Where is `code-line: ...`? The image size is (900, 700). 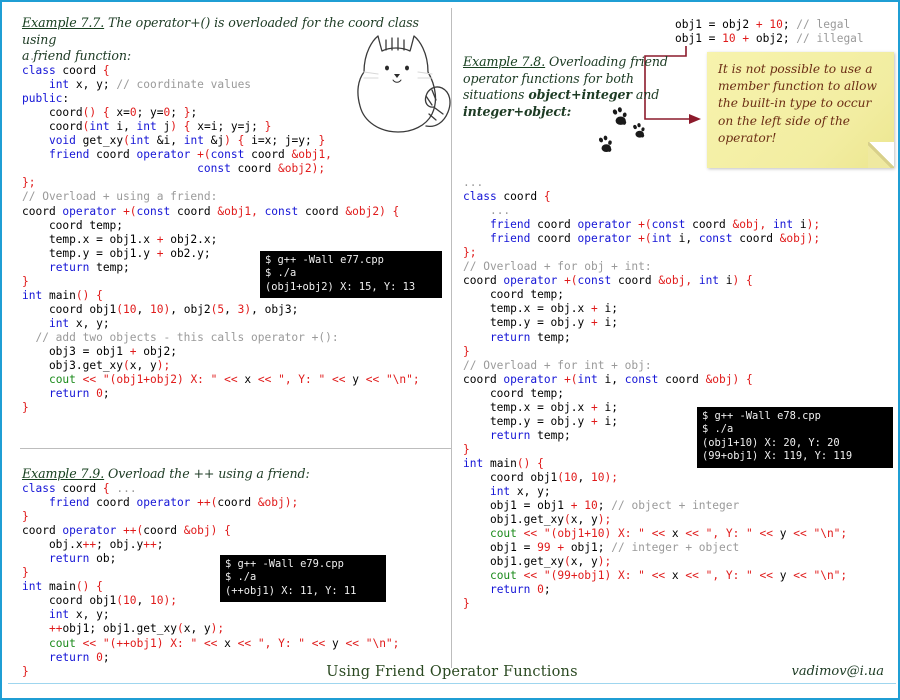 code-line: ... is located at coordinates (655, 183).